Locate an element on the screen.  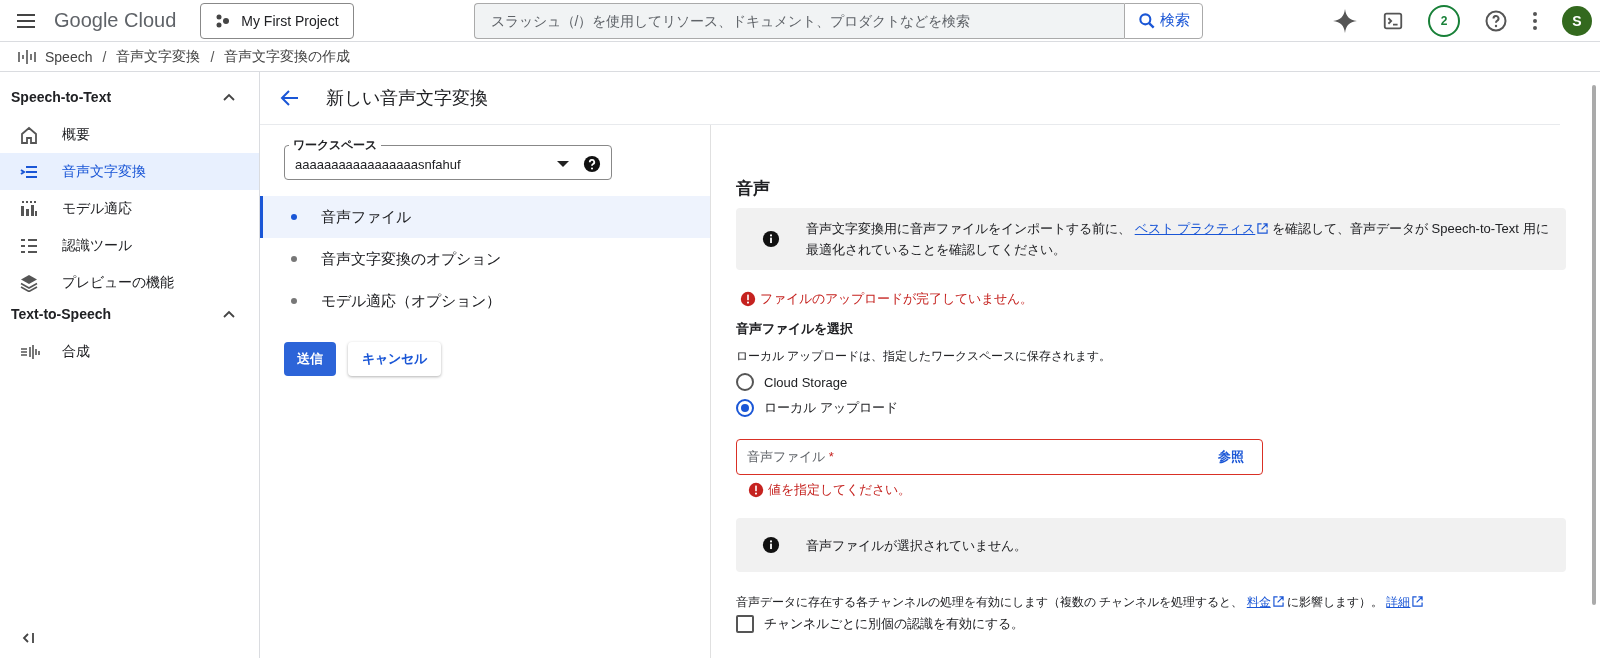
breadcrumb-link: 音声文字変換の作成 is located at coordinates (287, 56).